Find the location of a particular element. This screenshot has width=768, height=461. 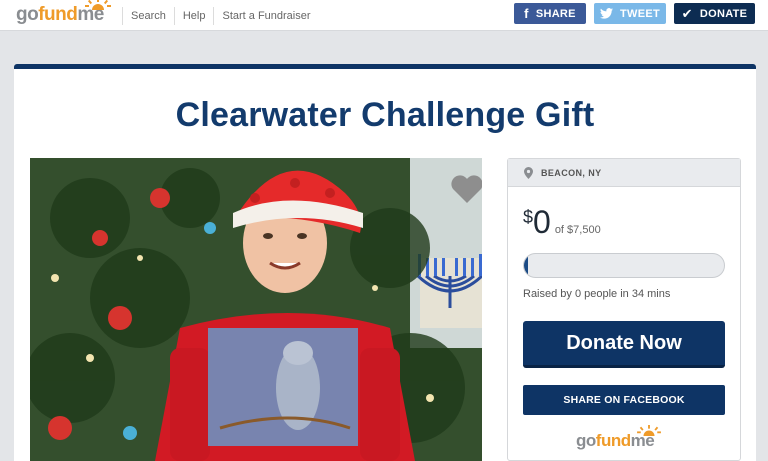

currency-symbol: $ is located at coordinates (528, 217).